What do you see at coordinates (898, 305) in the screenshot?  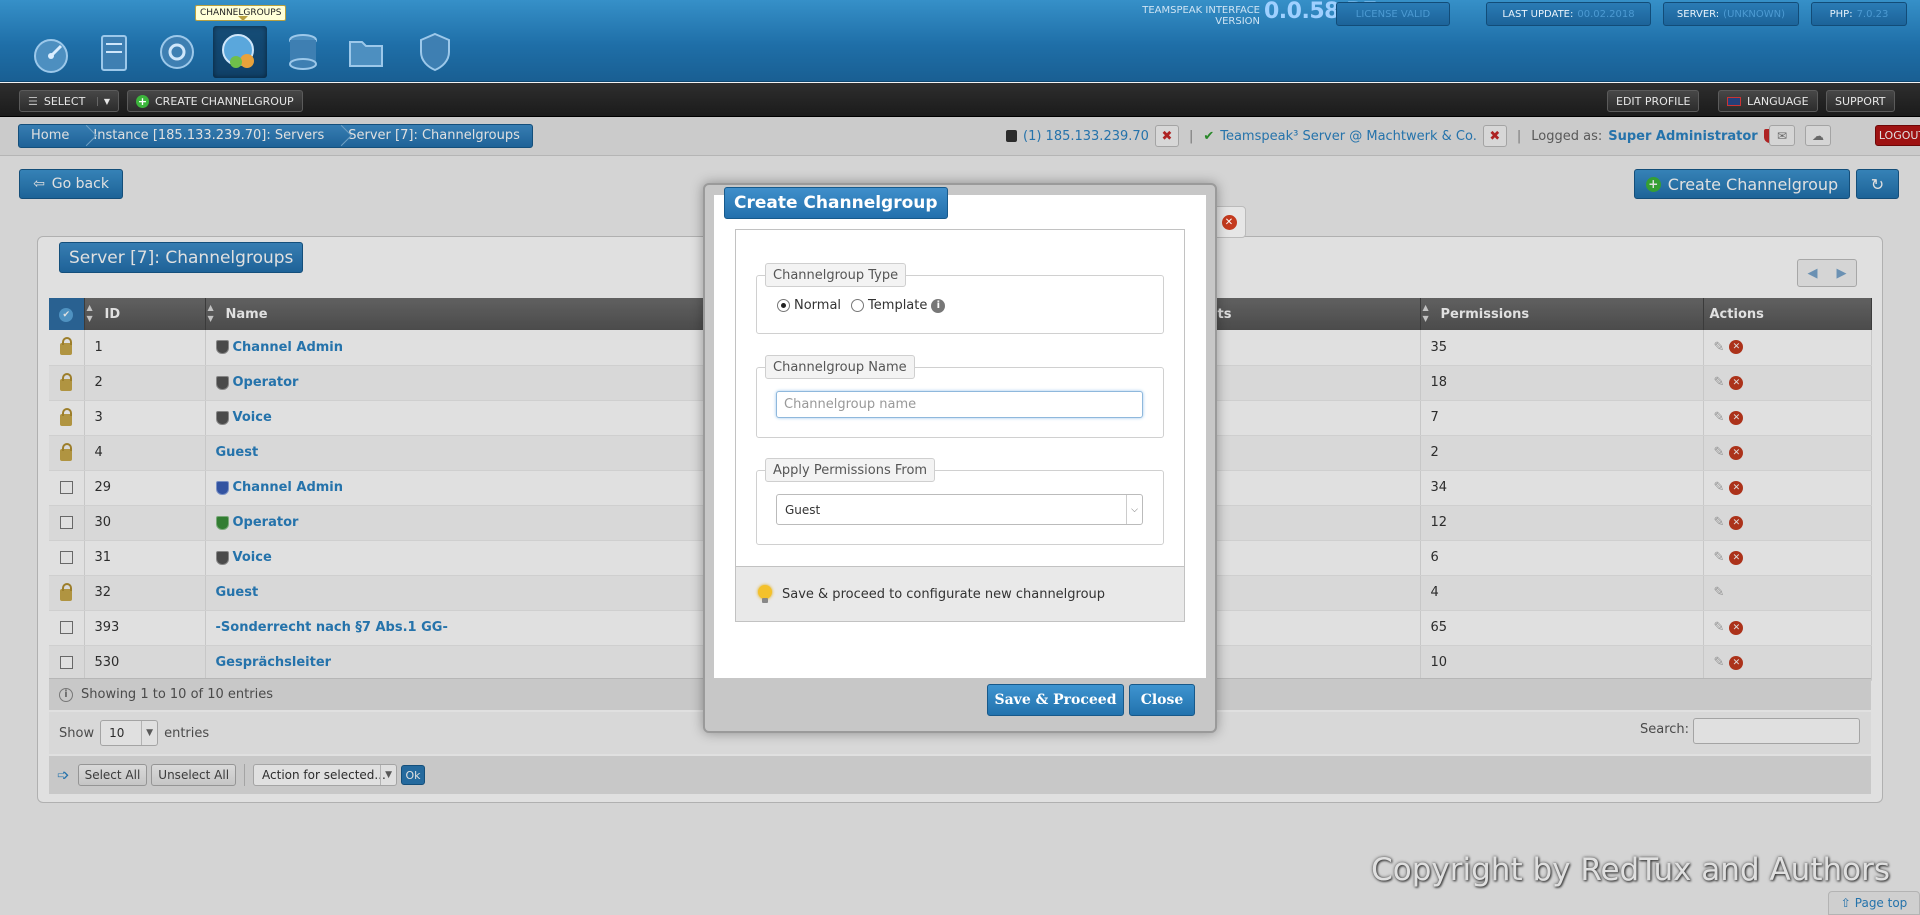 I see `type-template-radio: Template i` at bounding box center [898, 305].